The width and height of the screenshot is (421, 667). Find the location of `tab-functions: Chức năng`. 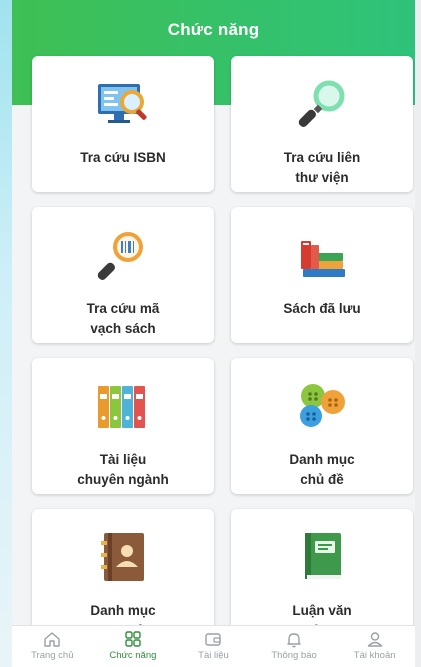

tab-functions: Chức năng is located at coordinates (133, 646).